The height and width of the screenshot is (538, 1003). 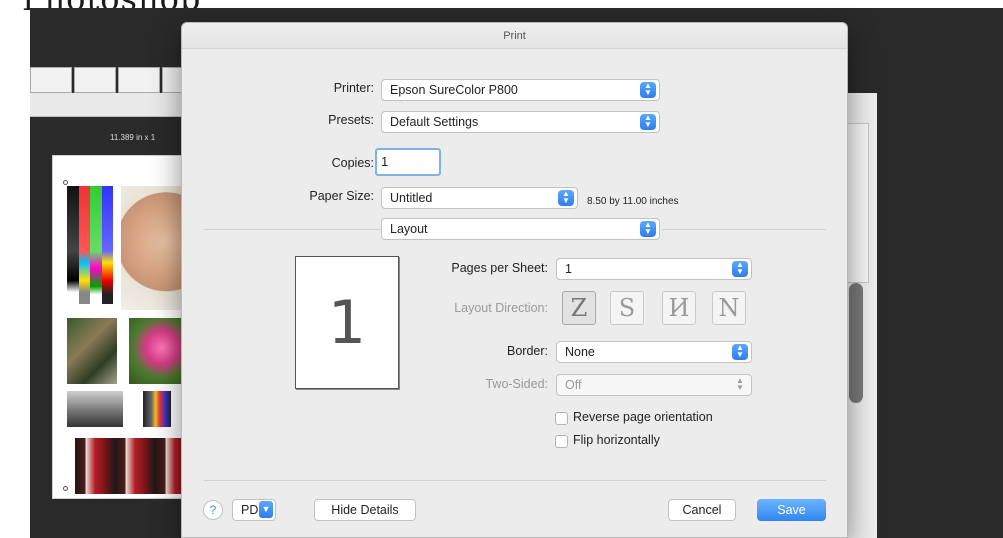 I want to click on layout-direction-label: Layout Direction:, so click(x=501, y=308).